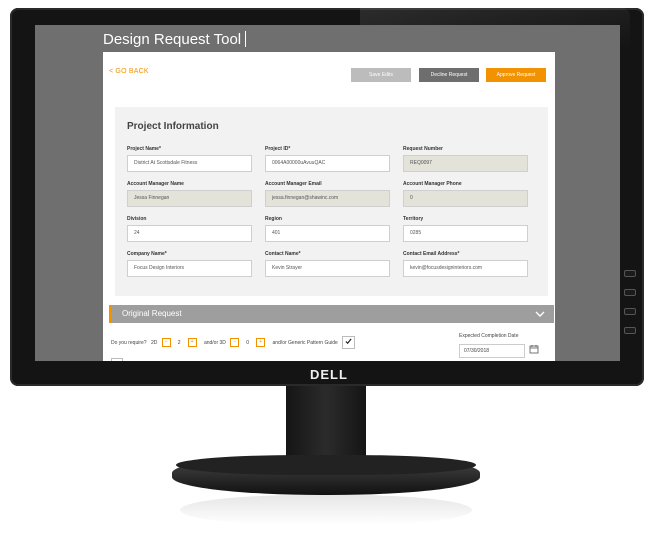 This screenshot has height=536, width=653. I want to click on account-manager-email-label: Account Manager Email, so click(293, 184).